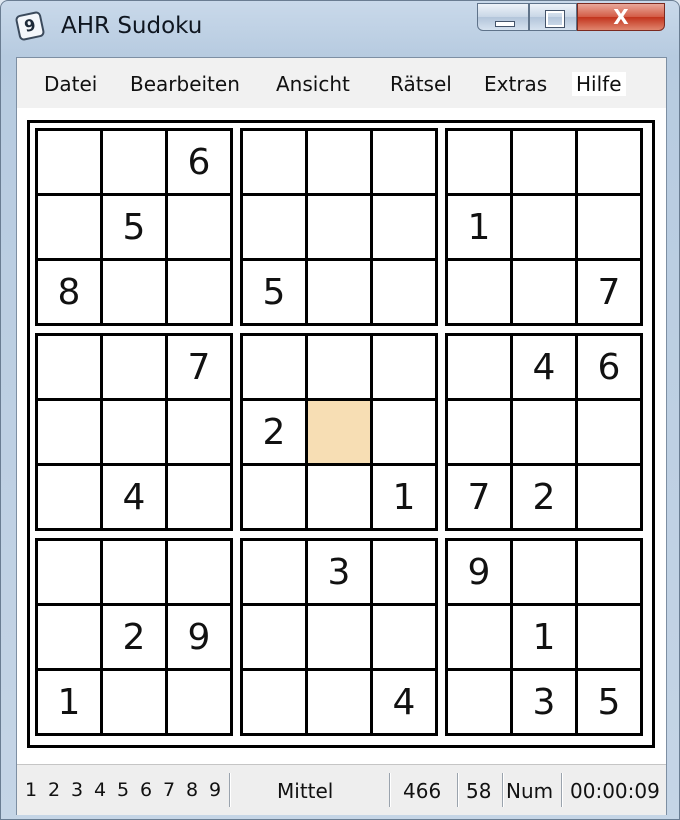  What do you see at coordinates (479, 702) in the screenshot?
I see `sudoku-cell-r9c7` at bounding box center [479, 702].